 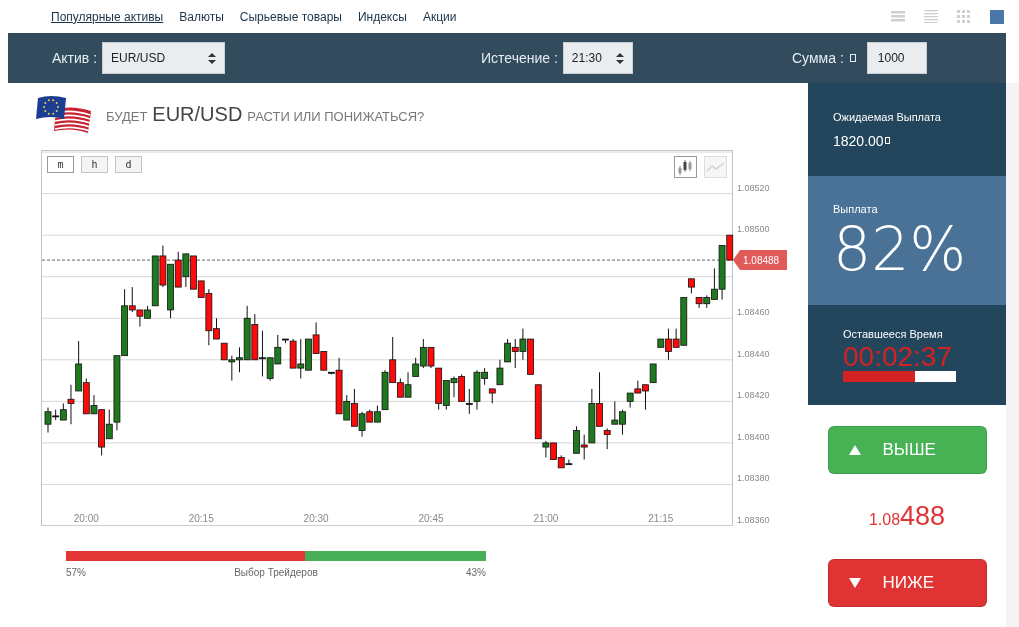 What do you see at coordinates (856, 208) in the screenshot?
I see `rate-label: Выплата` at bounding box center [856, 208].